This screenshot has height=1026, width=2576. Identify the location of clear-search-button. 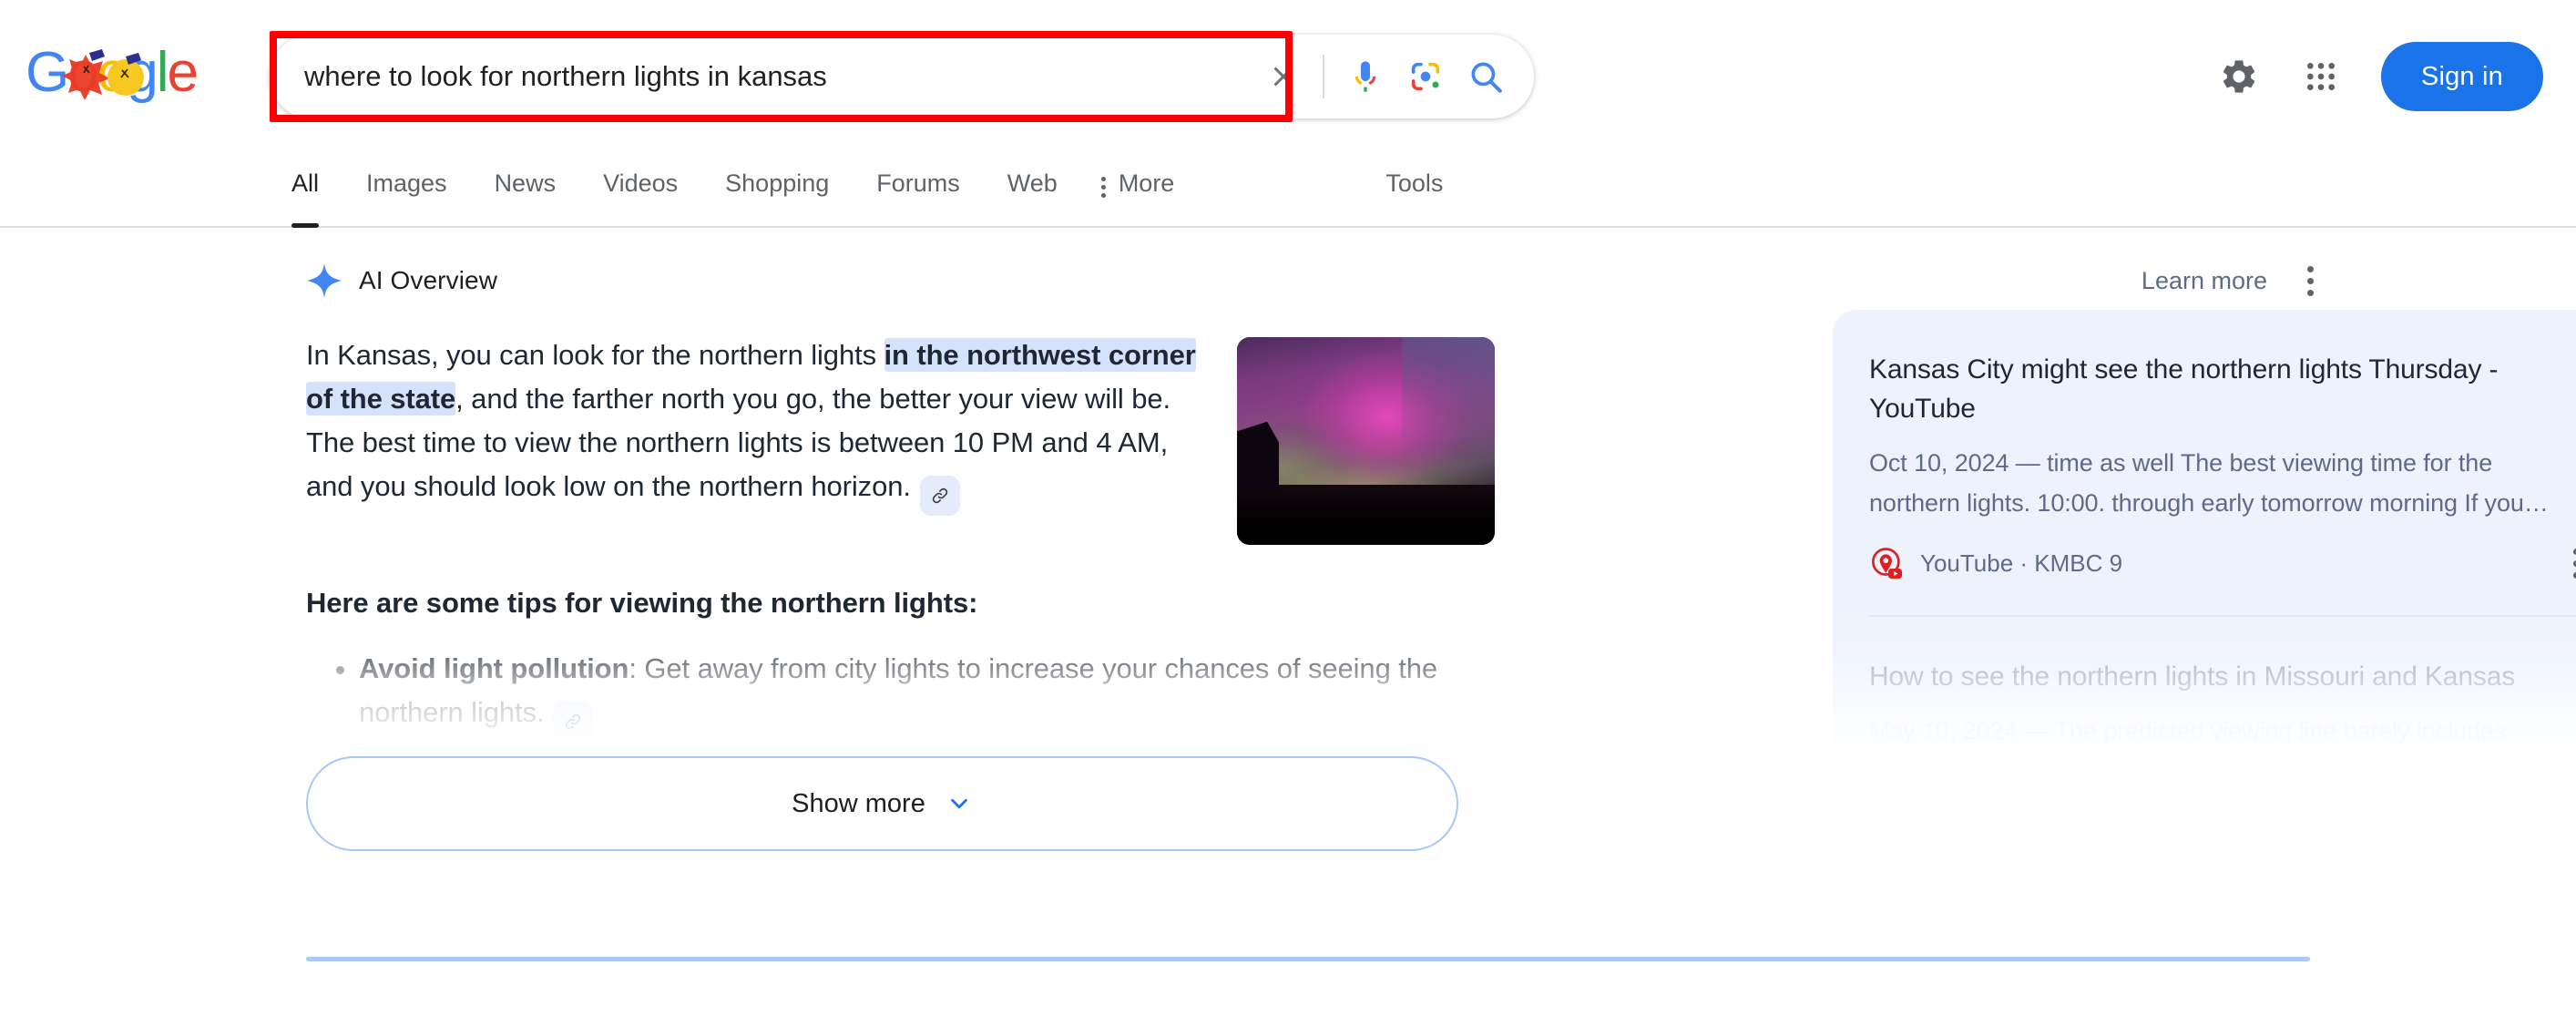
(1284, 77).